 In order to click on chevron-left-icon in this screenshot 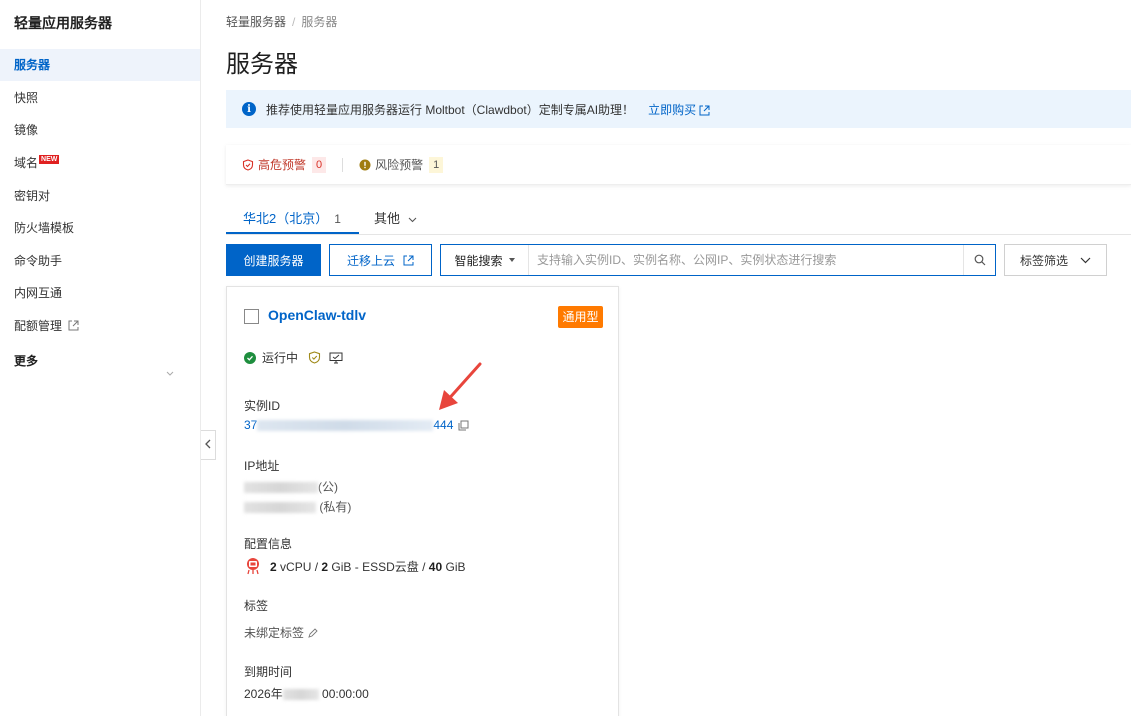, I will do `click(208, 445)`.